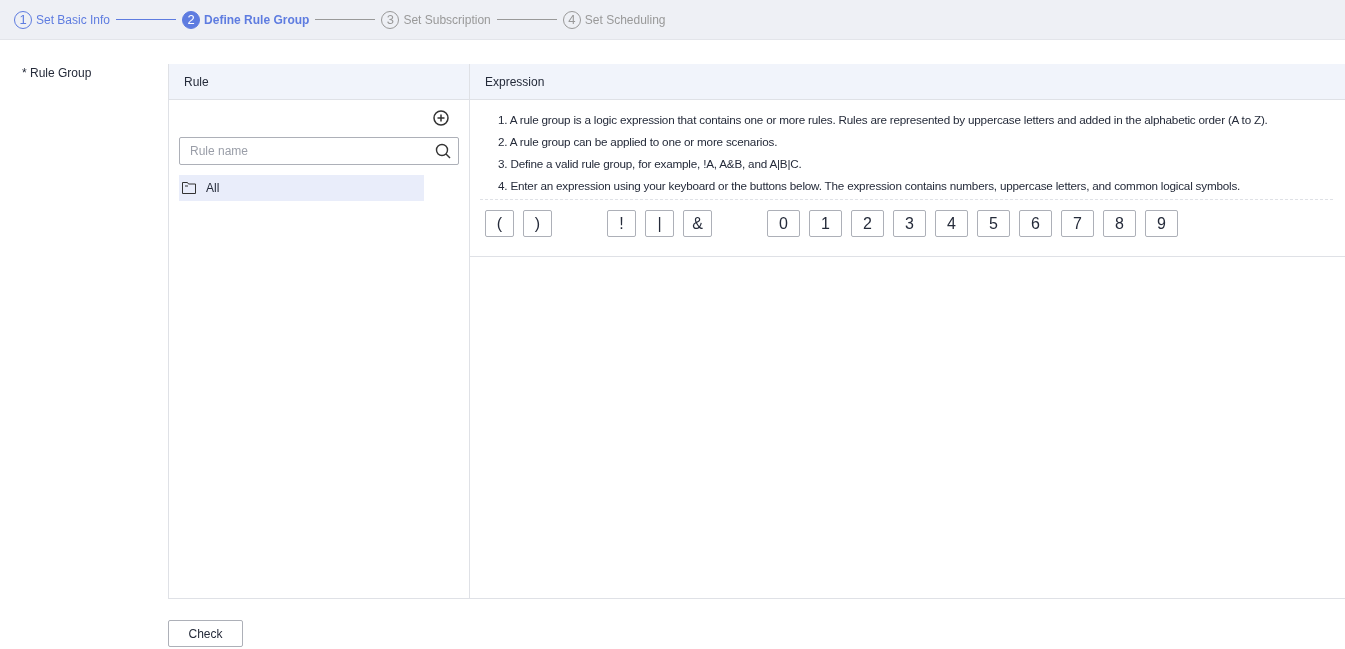 This screenshot has width=1345, height=649. I want to click on step-label: Set Scheduling, so click(625, 19).